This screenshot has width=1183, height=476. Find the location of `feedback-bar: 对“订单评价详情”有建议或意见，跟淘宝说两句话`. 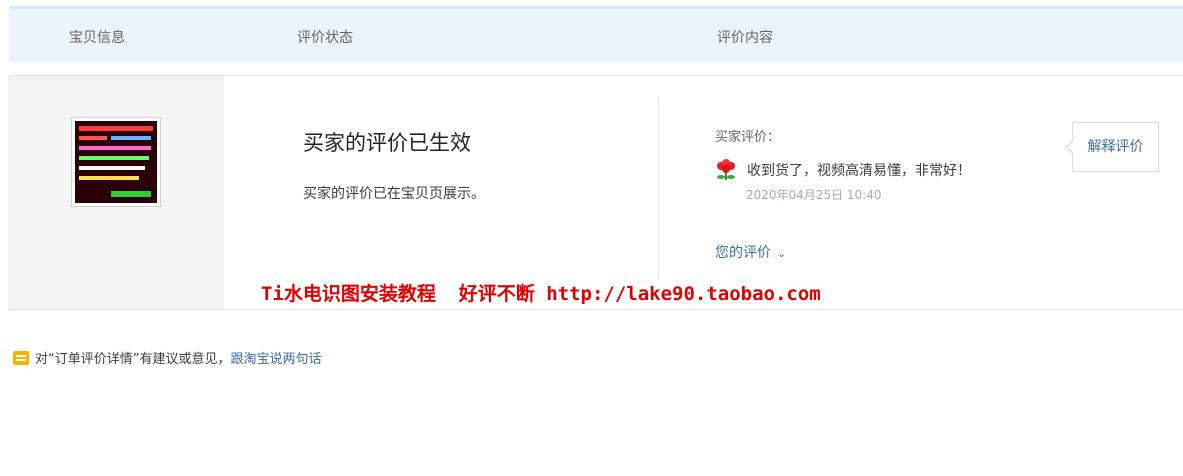

feedback-bar: 对“订单评价详情”有建议或意见，跟淘宝说两句话 is located at coordinates (167, 357).